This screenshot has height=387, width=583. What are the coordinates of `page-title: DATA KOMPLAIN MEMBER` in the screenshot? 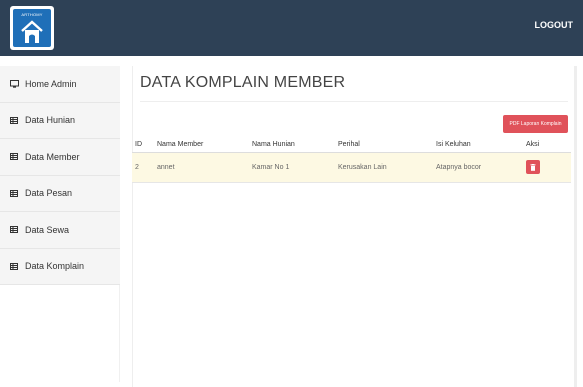 It's located at (243, 82).